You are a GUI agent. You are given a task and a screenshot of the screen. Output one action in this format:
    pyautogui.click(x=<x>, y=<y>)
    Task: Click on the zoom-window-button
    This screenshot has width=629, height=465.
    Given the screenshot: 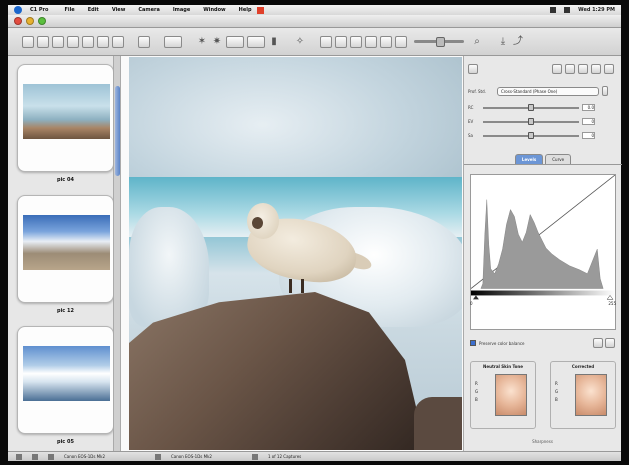 What is the action you would take?
    pyautogui.click(x=42, y=21)
    